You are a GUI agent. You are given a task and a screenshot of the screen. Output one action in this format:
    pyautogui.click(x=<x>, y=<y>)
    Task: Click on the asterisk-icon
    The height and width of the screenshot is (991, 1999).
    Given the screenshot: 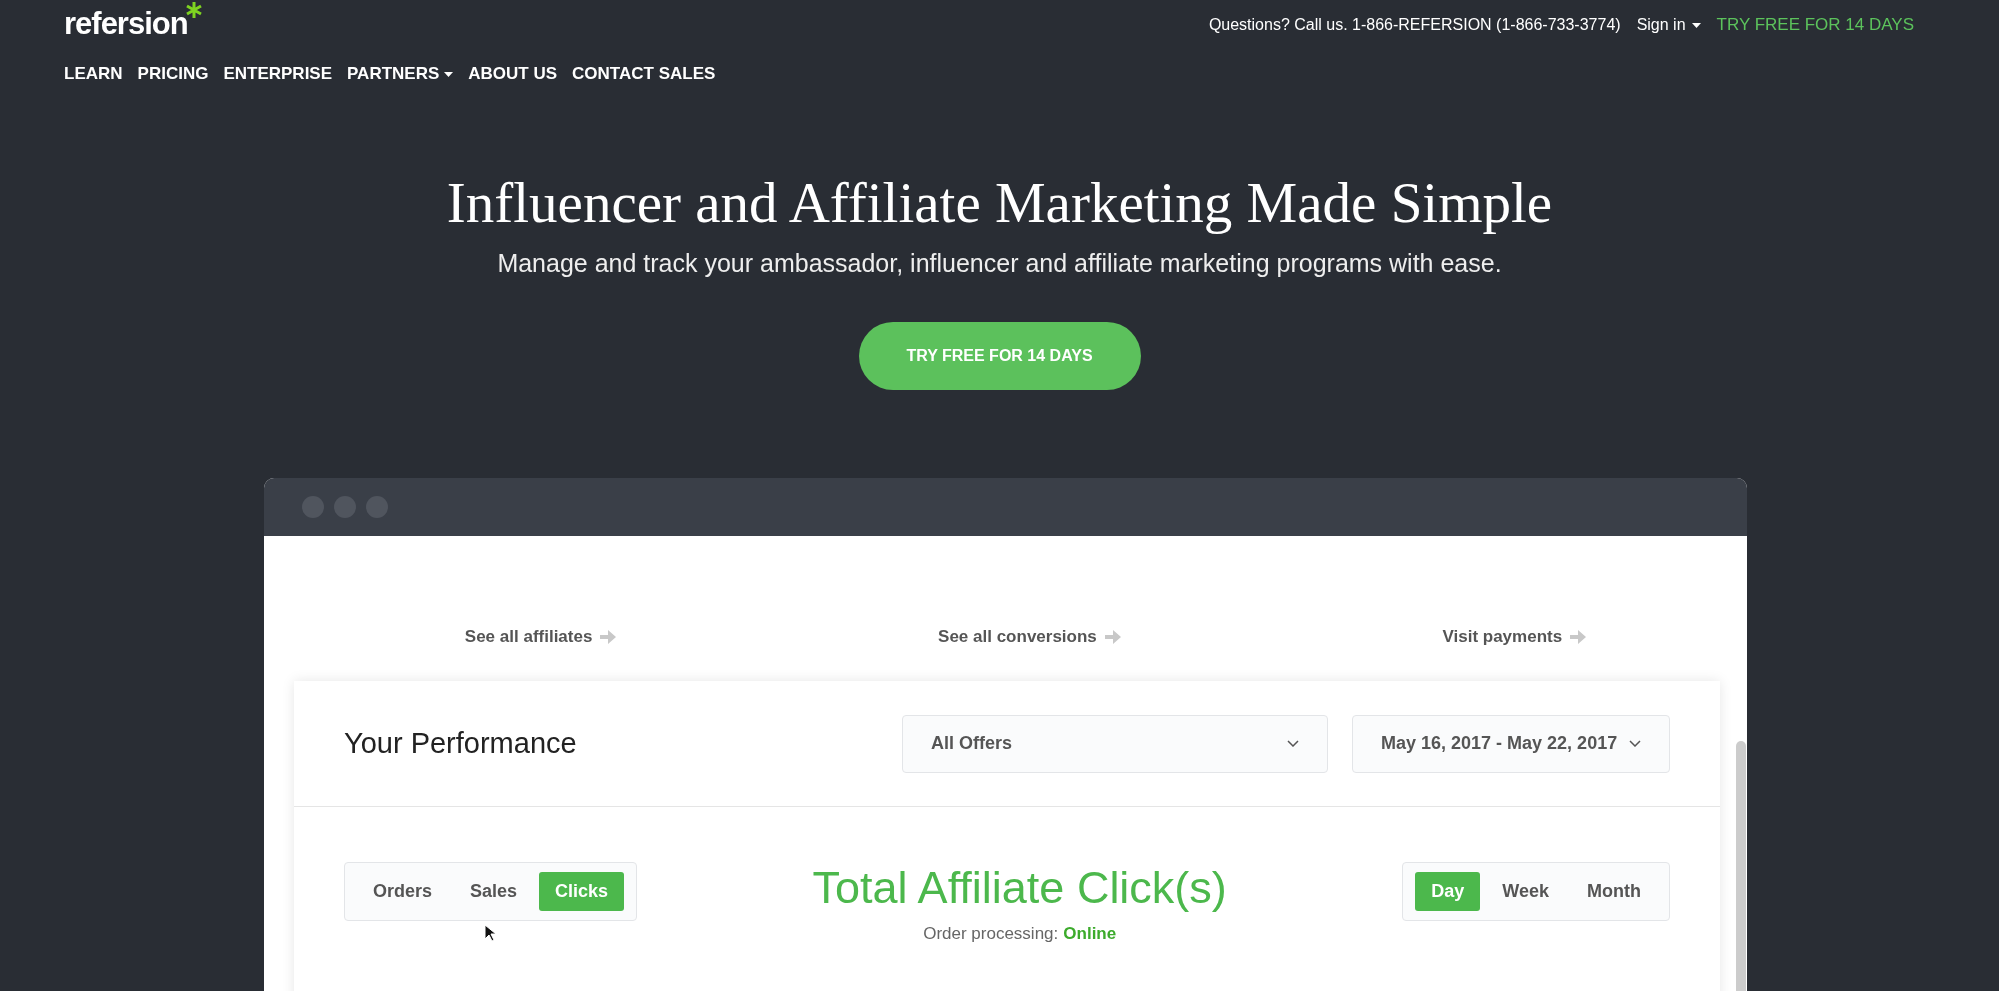 What is the action you would take?
    pyautogui.click(x=193, y=10)
    